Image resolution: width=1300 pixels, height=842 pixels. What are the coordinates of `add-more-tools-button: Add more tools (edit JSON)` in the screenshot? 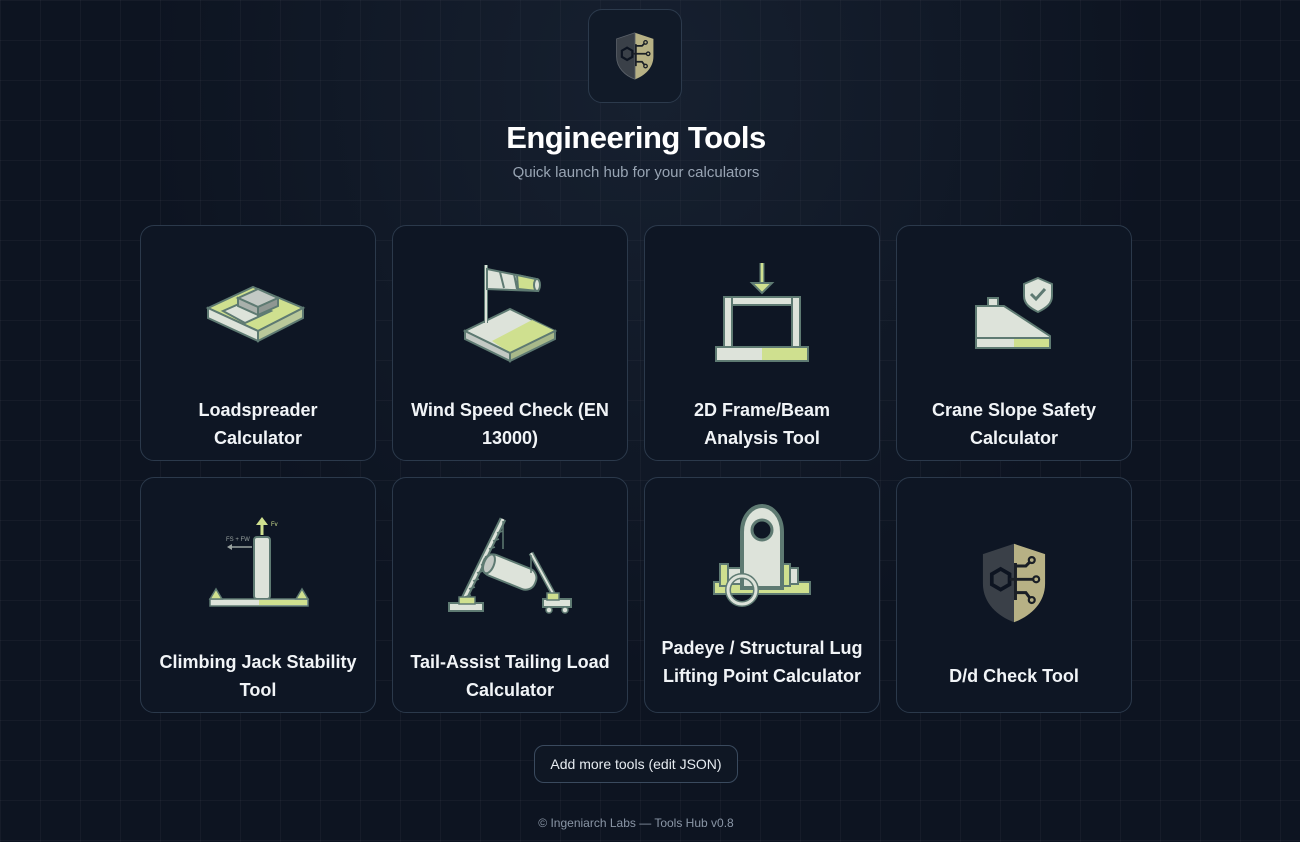 It's located at (636, 764).